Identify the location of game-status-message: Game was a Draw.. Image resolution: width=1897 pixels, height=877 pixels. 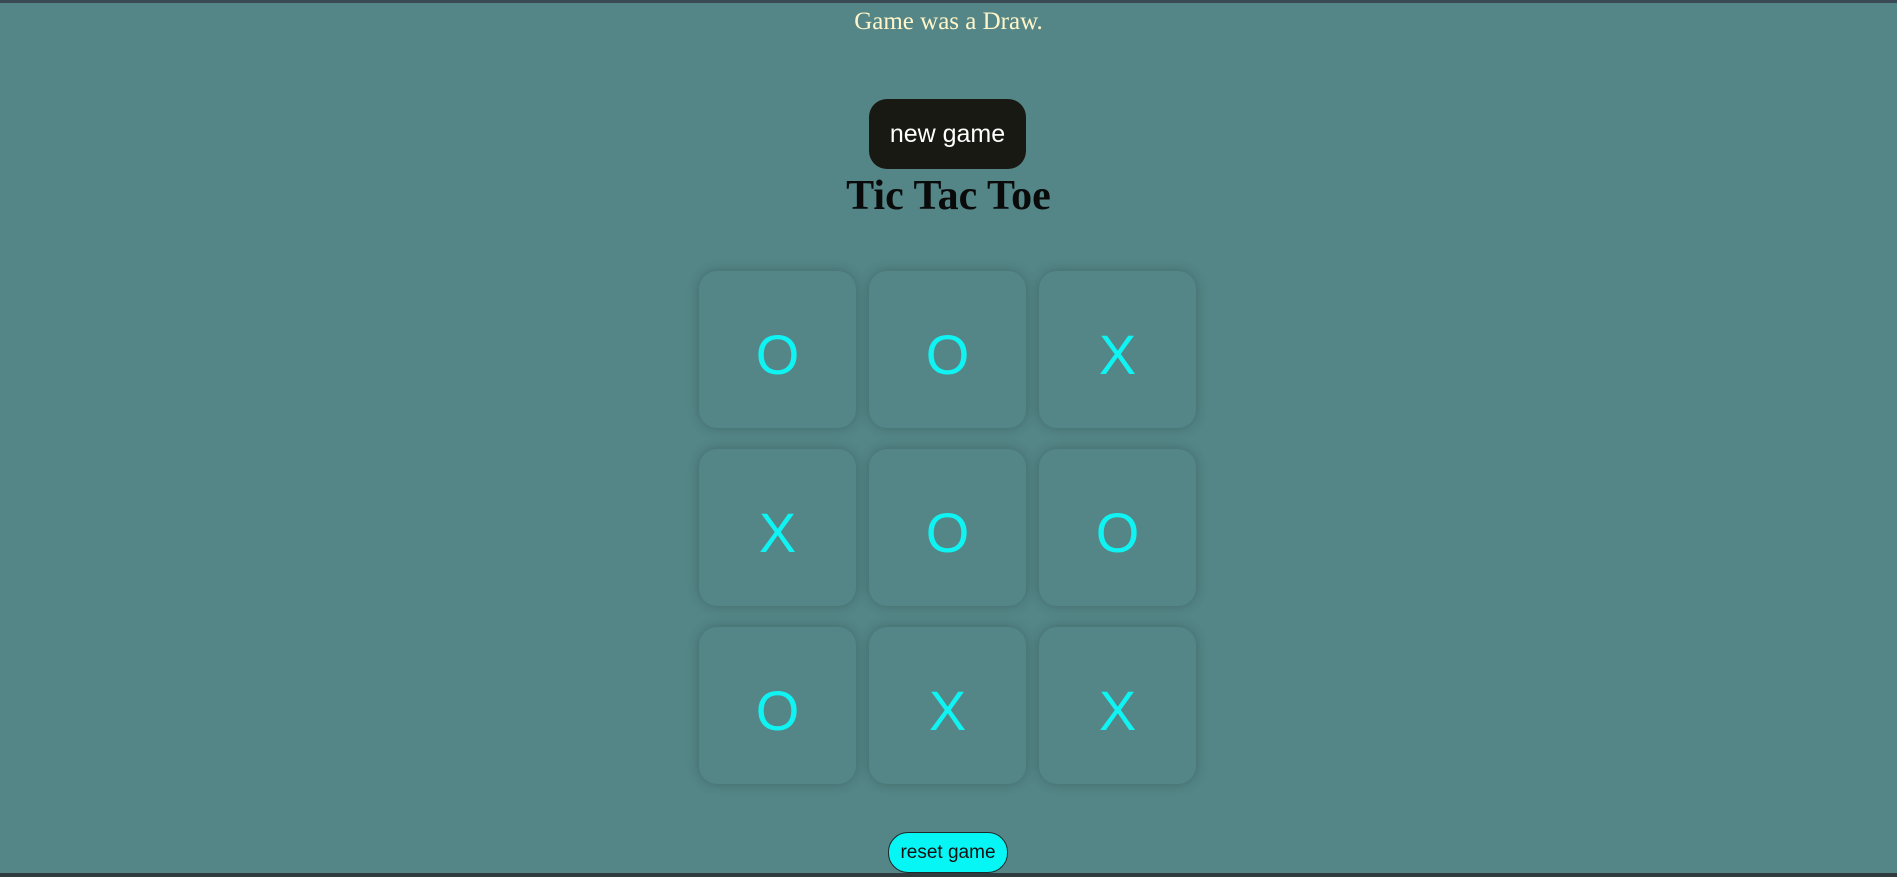
(948, 21).